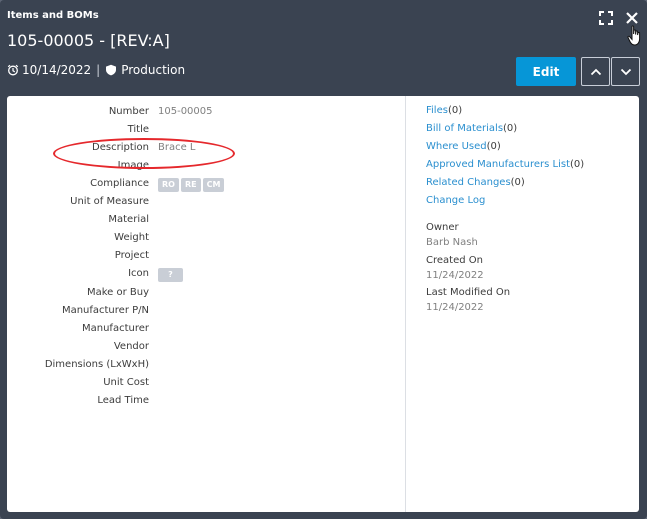  What do you see at coordinates (115, 328) in the screenshot?
I see `field-label: Manufacturer` at bounding box center [115, 328].